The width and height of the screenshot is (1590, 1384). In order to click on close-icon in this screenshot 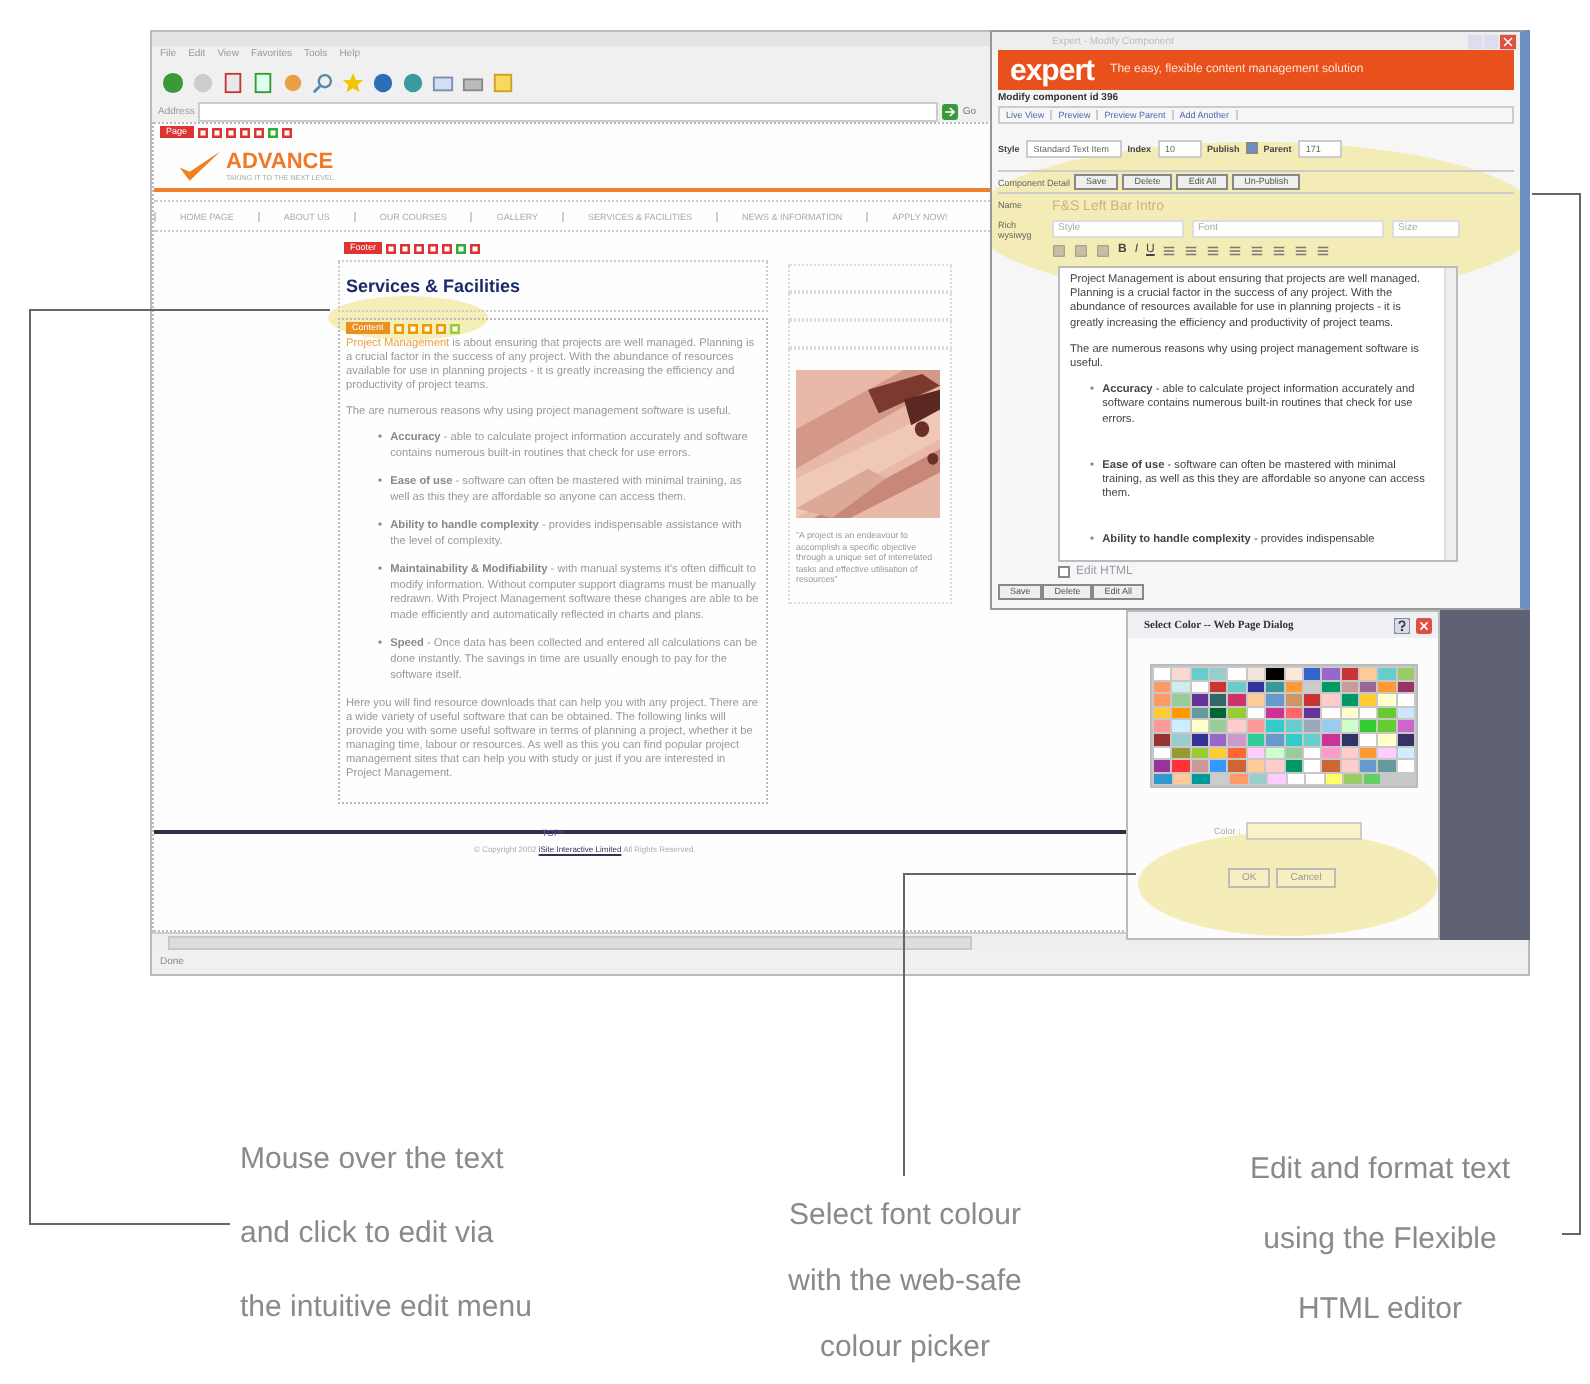, I will do `click(1424, 625)`.